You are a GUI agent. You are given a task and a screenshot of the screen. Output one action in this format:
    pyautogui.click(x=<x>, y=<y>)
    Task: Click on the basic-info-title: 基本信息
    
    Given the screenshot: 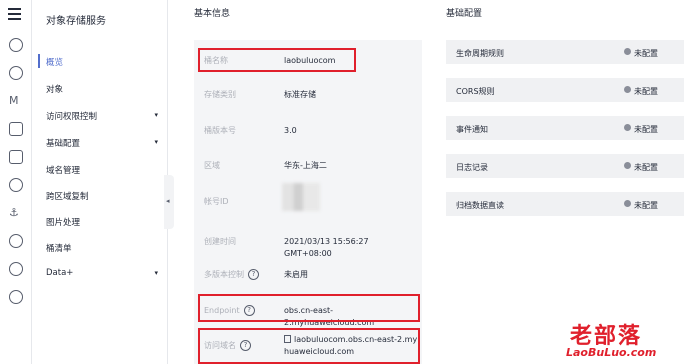 What is the action you would take?
    pyautogui.click(x=212, y=14)
    